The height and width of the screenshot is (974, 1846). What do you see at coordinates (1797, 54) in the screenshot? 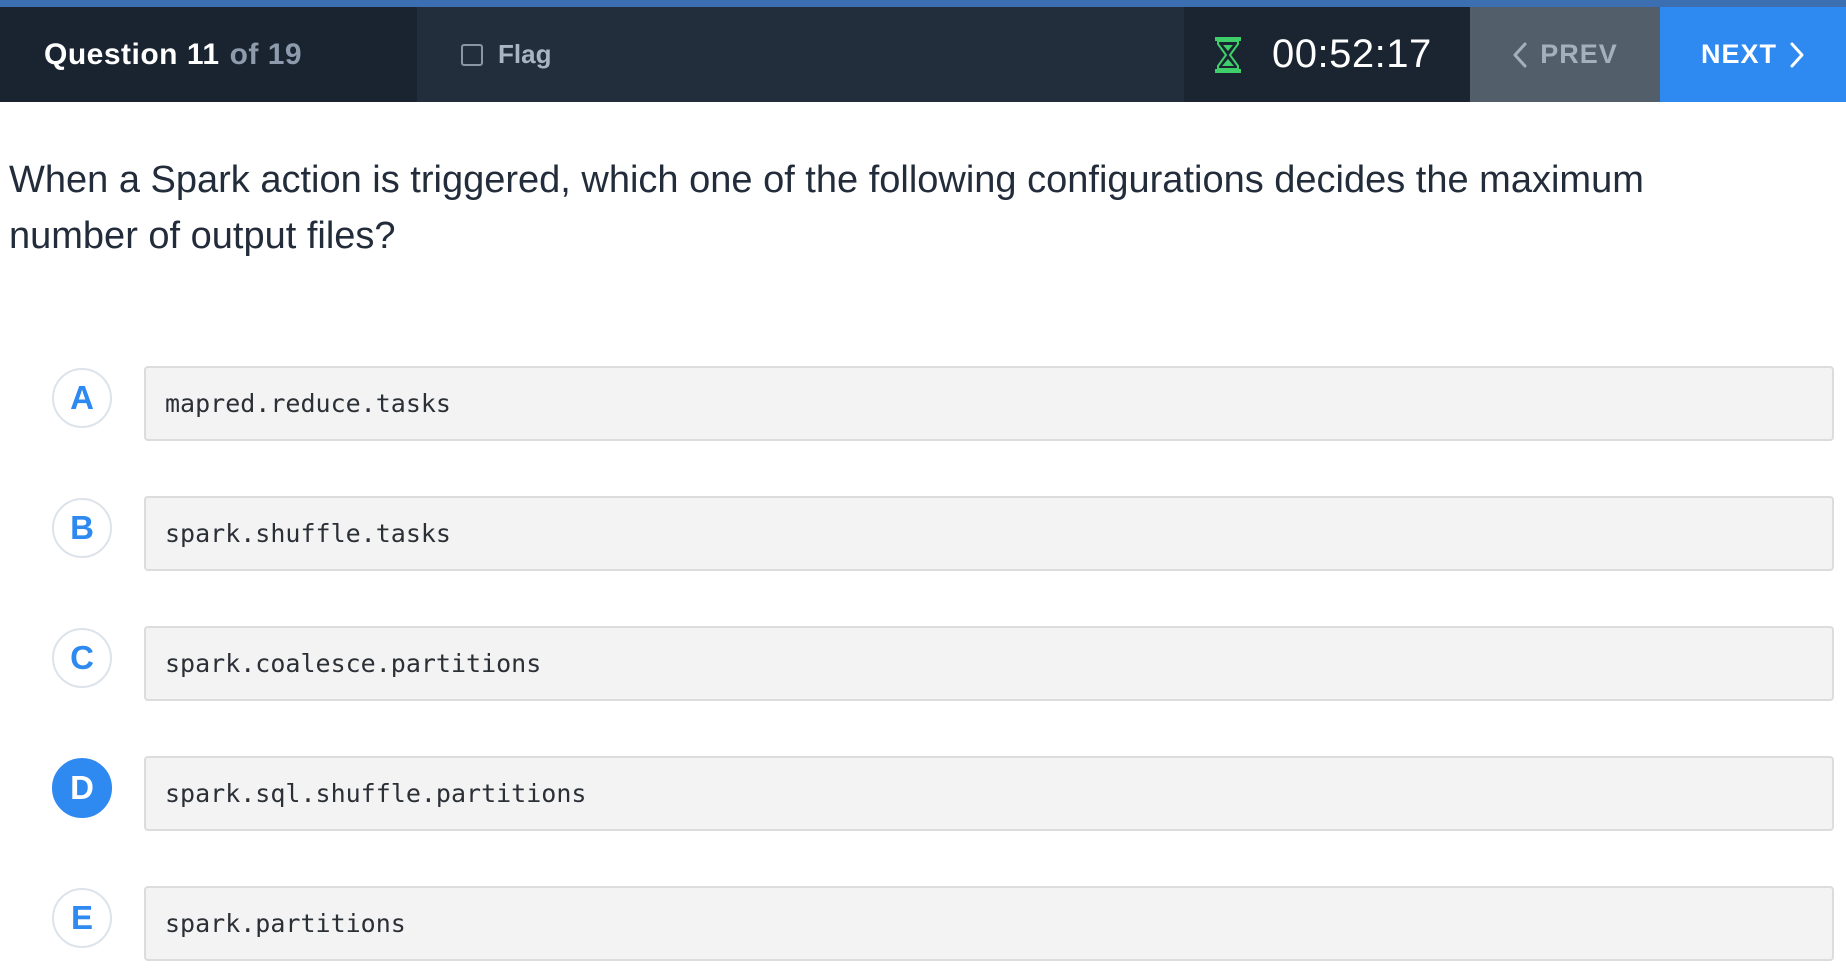
I see `chevron-right-icon` at bounding box center [1797, 54].